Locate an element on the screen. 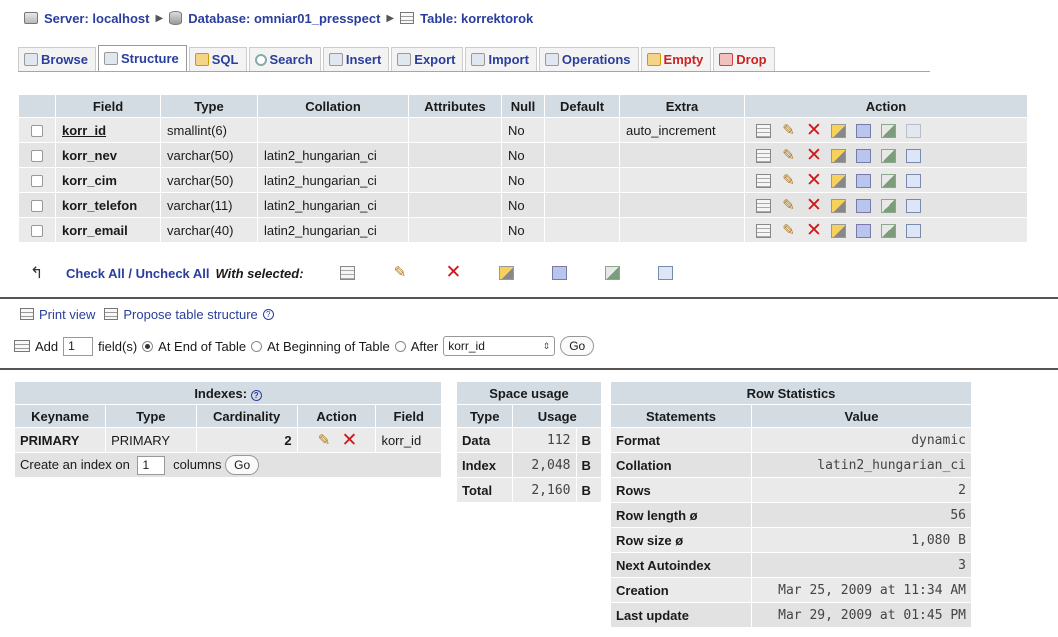 The width and height of the screenshot is (1058, 637). tab-export: Export is located at coordinates (427, 59).